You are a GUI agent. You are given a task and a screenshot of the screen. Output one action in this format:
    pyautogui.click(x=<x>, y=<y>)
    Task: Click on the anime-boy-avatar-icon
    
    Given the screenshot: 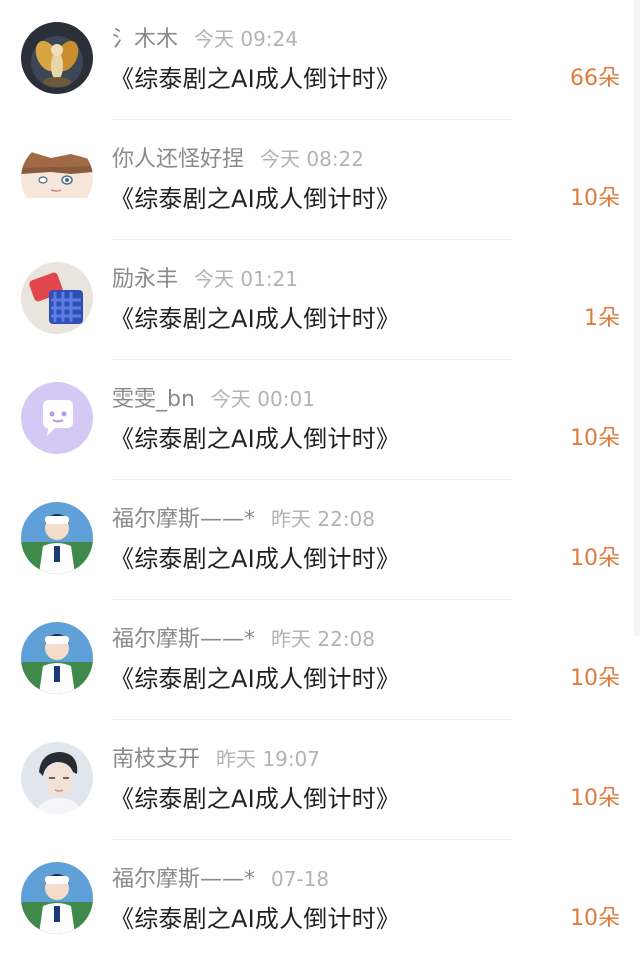 What is the action you would take?
    pyautogui.click(x=57, y=178)
    